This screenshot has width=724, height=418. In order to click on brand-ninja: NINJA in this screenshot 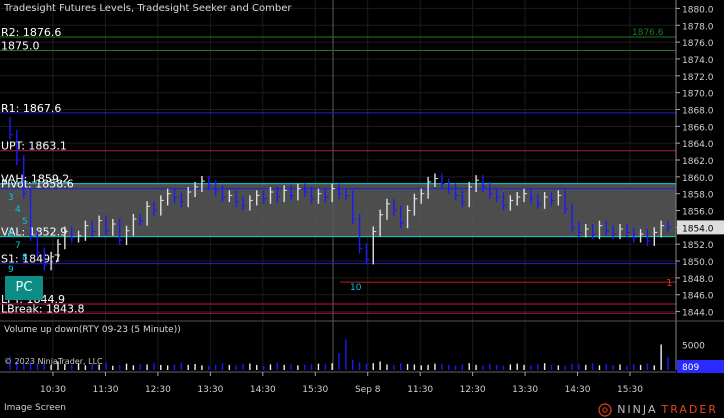, I will do `click(637, 409)`.